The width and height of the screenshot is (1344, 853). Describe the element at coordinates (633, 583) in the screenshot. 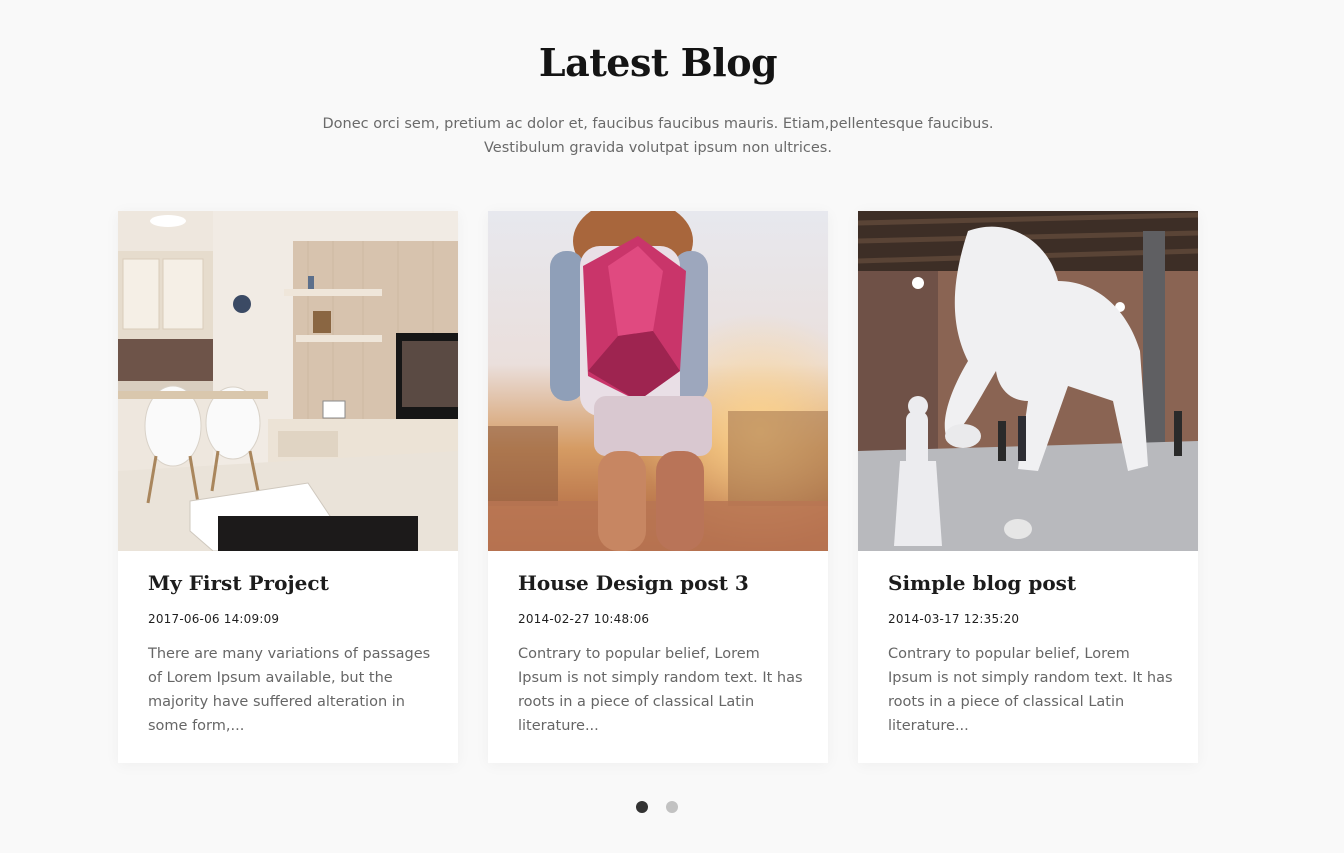

I see `post-title: House Design post 3` at that location.